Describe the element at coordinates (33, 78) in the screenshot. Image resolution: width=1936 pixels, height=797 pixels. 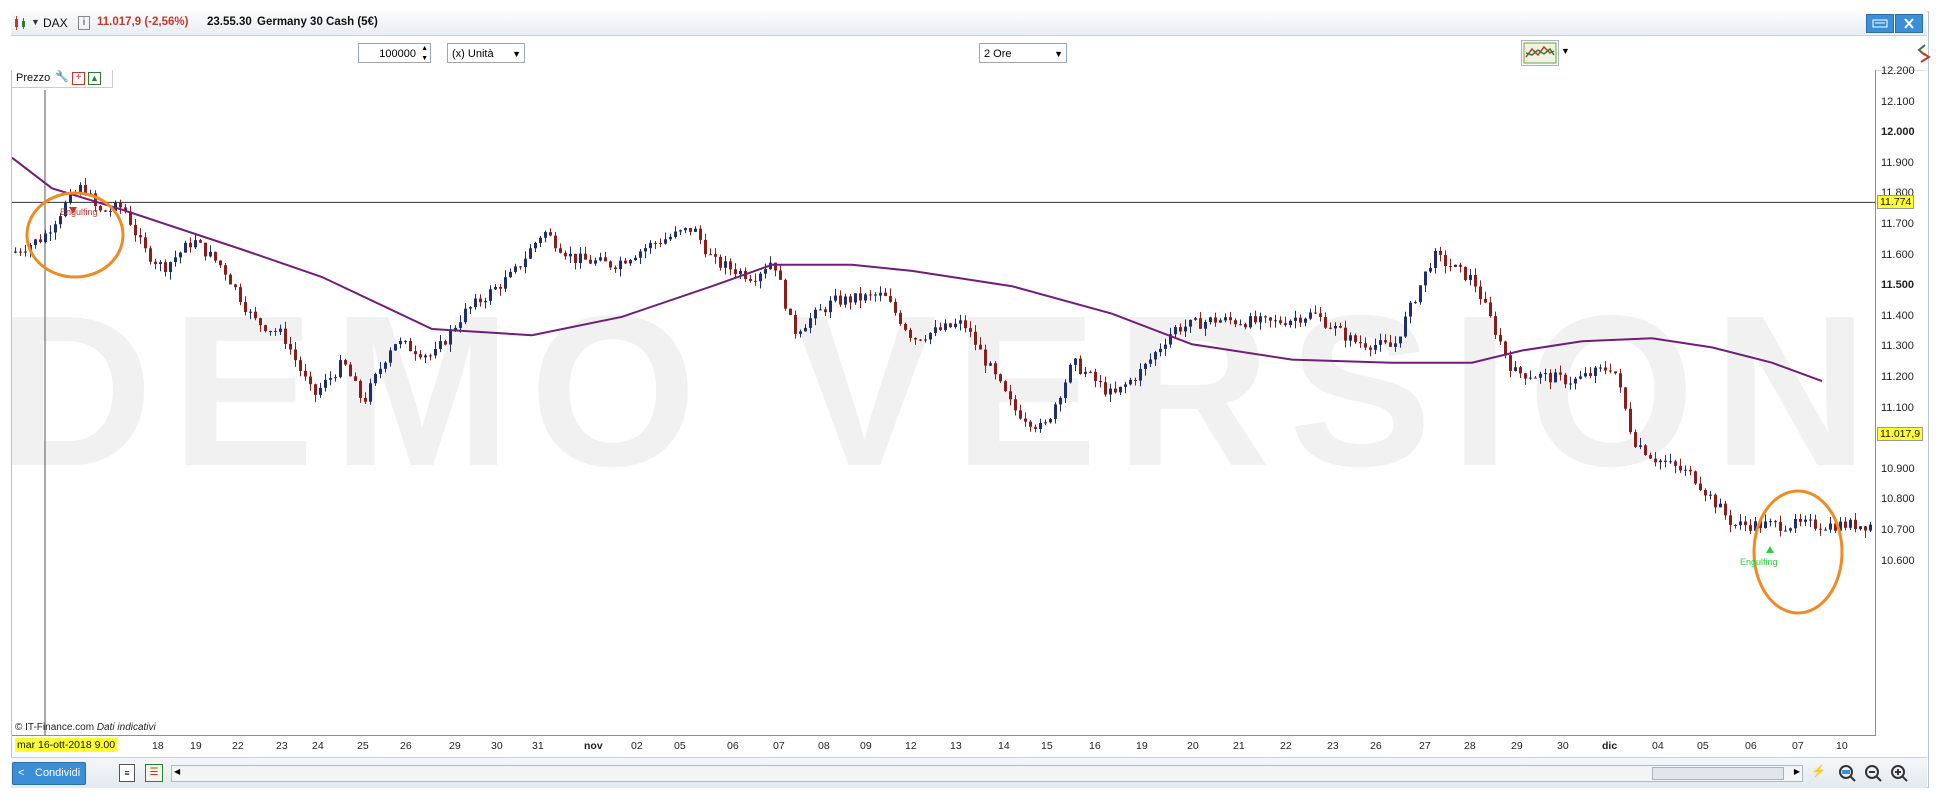
I see `panel-title: Prezzo` at that location.